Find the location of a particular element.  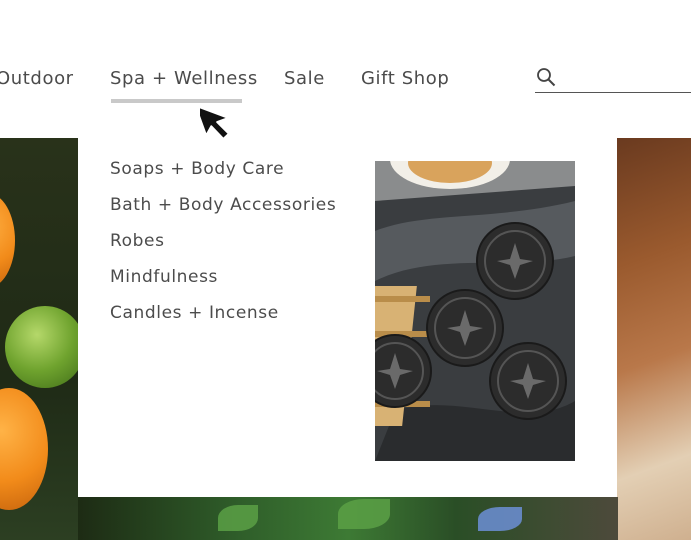

menu-link-mindfulness: Mindfulness is located at coordinates (164, 277).